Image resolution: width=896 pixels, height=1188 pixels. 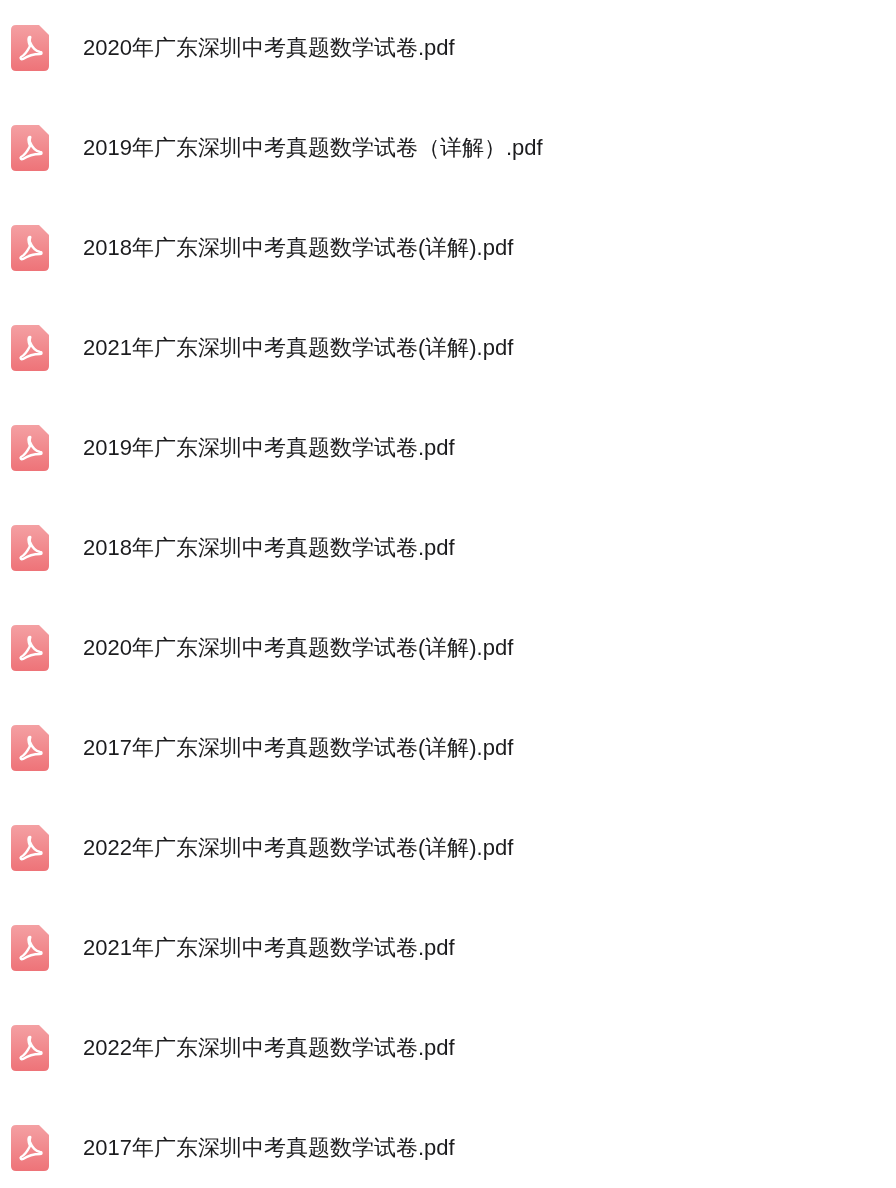 What do you see at coordinates (313, 148) in the screenshot?
I see `file-name: 2019年广东深圳中考真题数学试卷（详解）.pdf` at bounding box center [313, 148].